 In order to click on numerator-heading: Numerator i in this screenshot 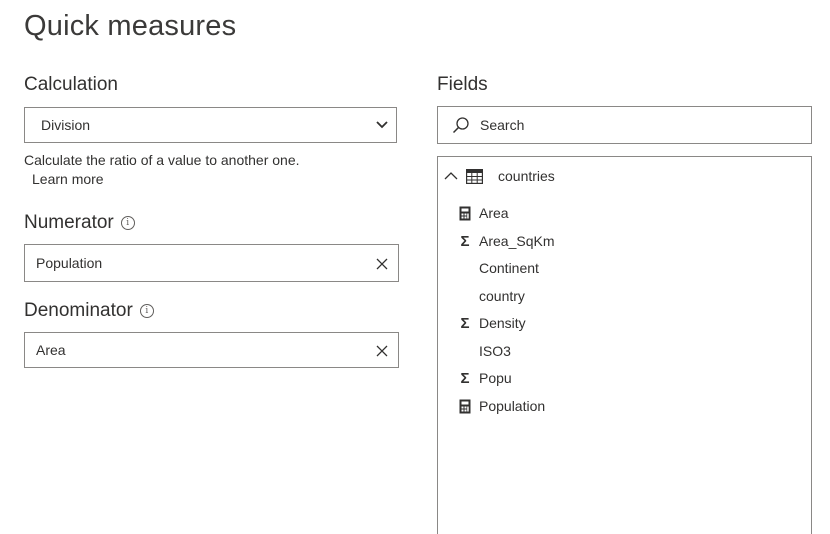, I will do `click(79, 223)`.